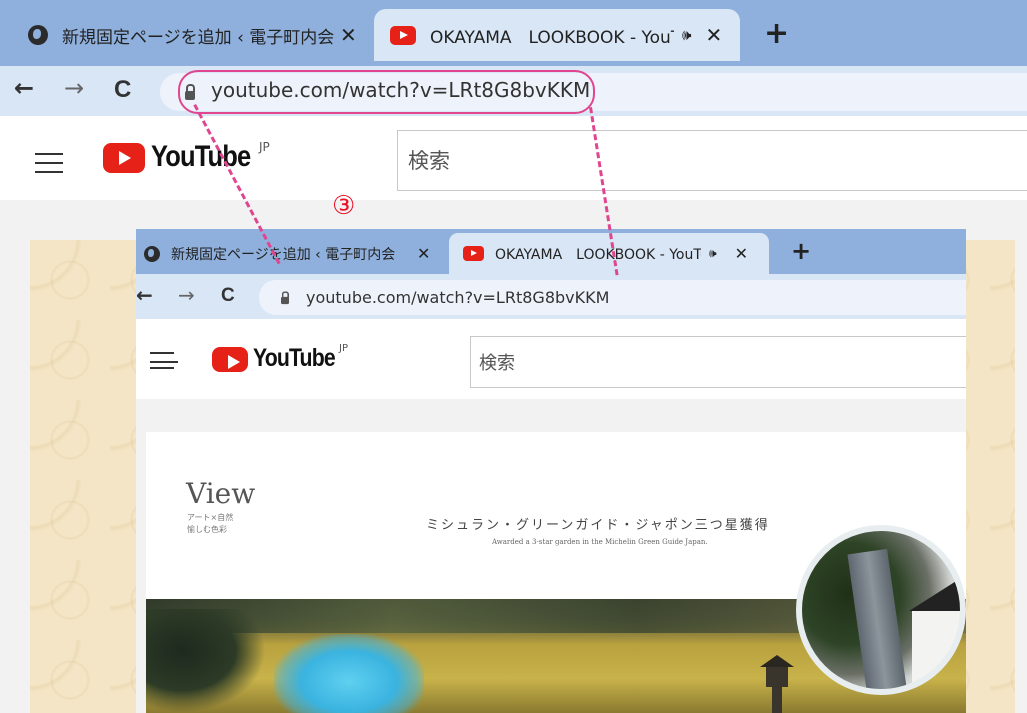 The width and height of the screenshot is (1027, 713). What do you see at coordinates (198, 37) in the screenshot?
I see `tab-title: 新規固定ページを追加 ‹ 電子町内会` at bounding box center [198, 37].